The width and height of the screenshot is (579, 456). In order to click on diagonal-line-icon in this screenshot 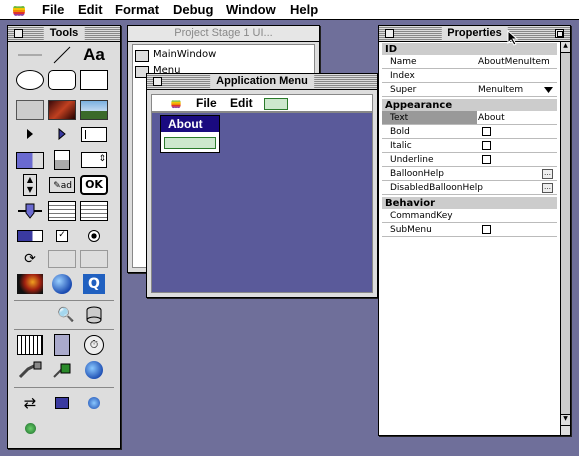, I will do `click(62, 55)`.